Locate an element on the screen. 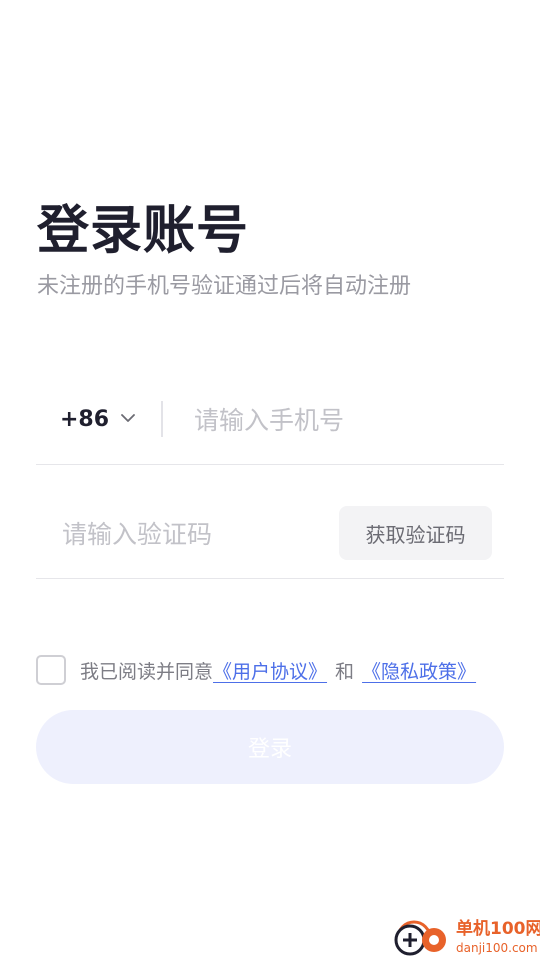 This screenshot has height=960, width=540. page-title: 登录账号 is located at coordinates (143, 231).